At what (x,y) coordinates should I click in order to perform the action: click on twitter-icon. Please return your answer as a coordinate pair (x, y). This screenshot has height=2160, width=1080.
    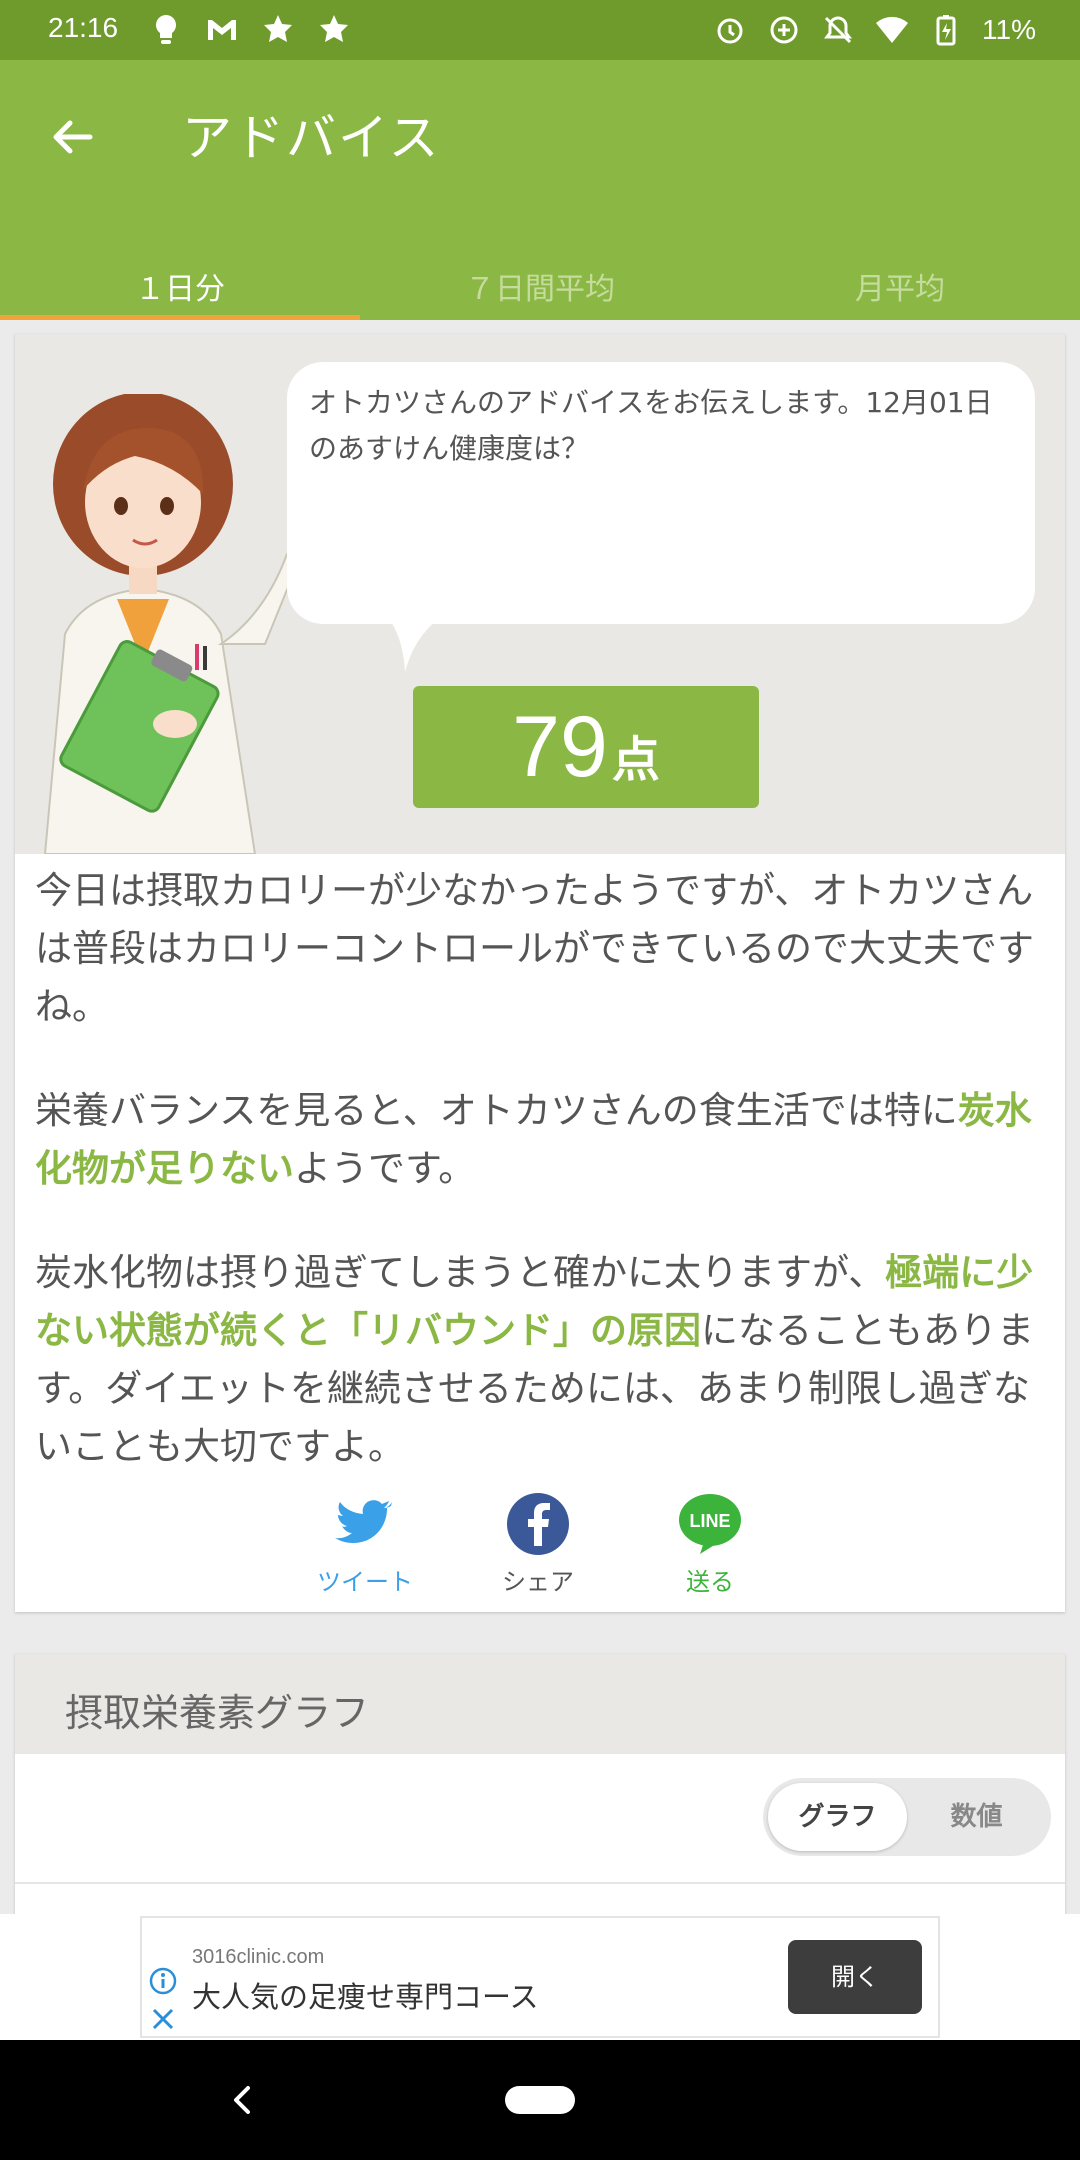
    Looking at the image, I should click on (363, 1521).